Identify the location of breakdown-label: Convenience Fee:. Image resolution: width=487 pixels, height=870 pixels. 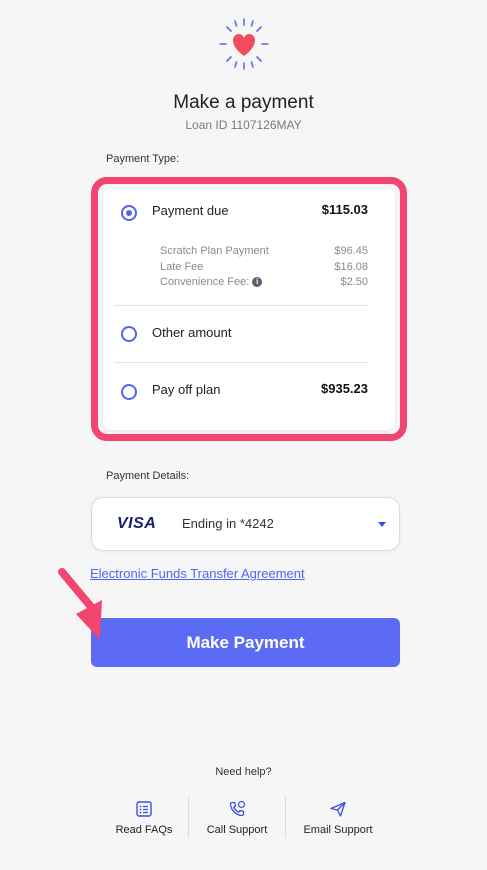
(205, 282).